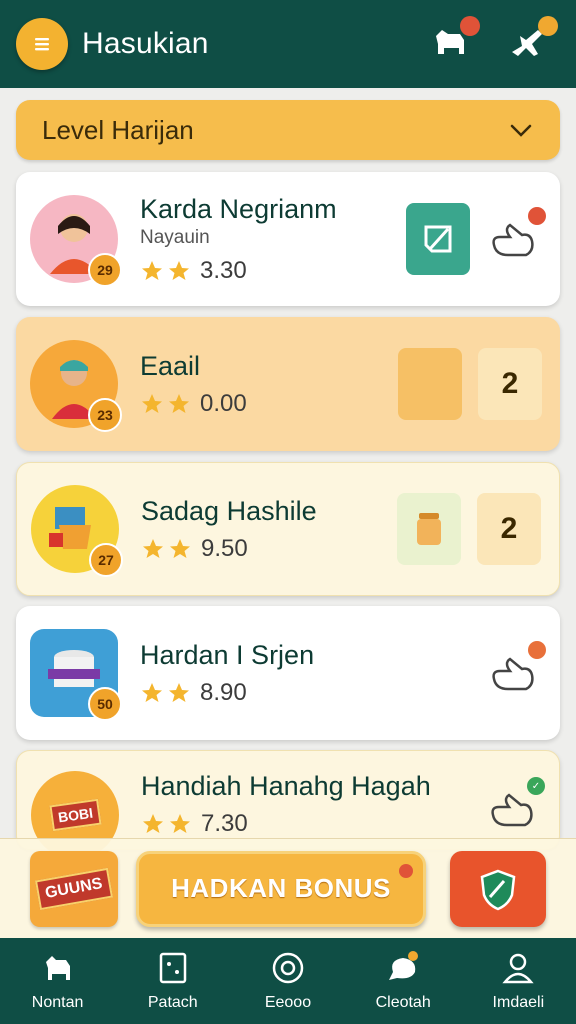  I want to click on rating-value: 0.00, so click(223, 403).